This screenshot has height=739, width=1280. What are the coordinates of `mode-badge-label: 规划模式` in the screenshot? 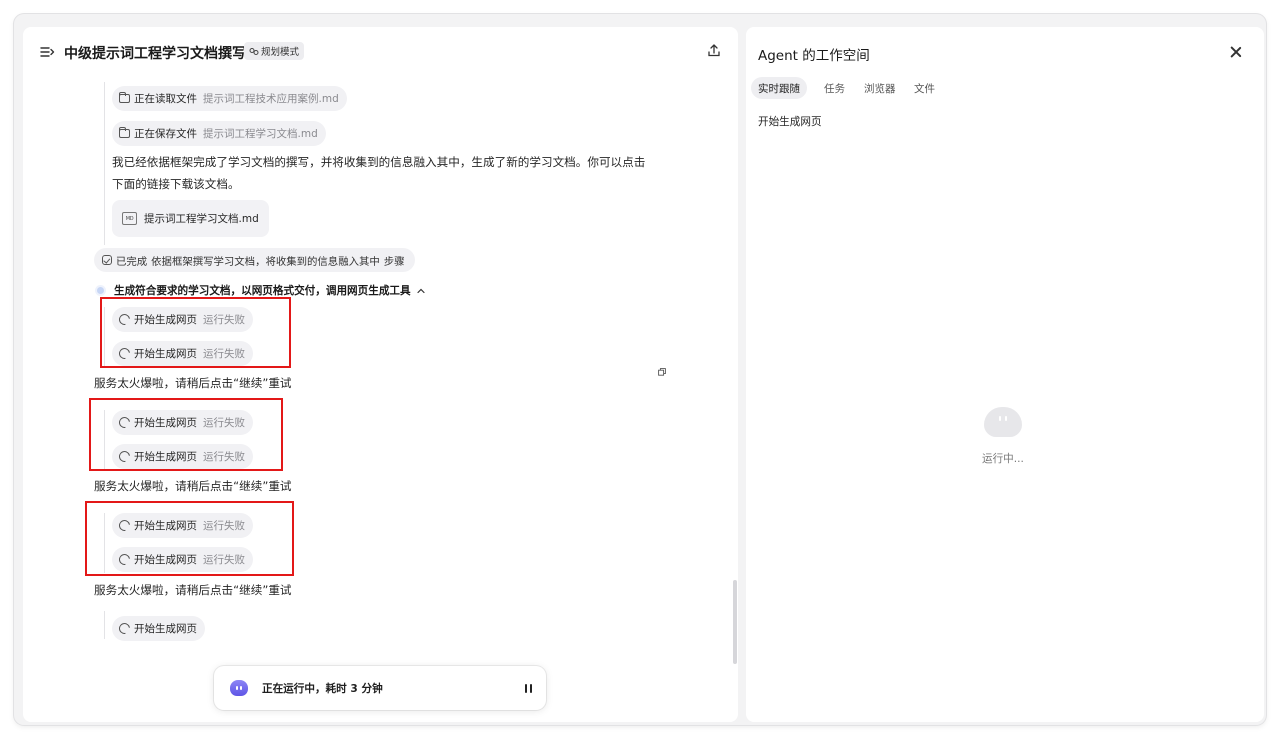 It's located at (280, 52).